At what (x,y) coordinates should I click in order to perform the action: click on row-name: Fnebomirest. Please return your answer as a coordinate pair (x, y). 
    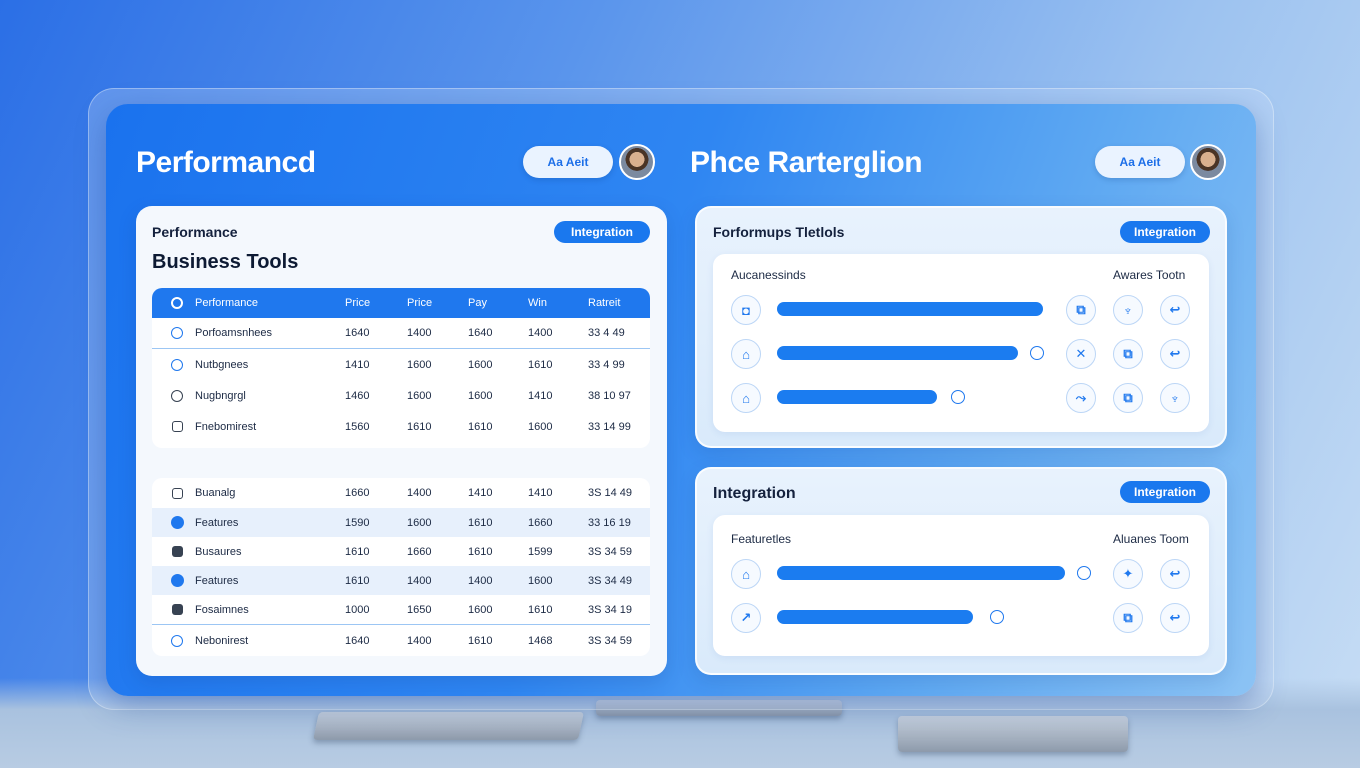
    Looking at the image, I should click on (226, 426).